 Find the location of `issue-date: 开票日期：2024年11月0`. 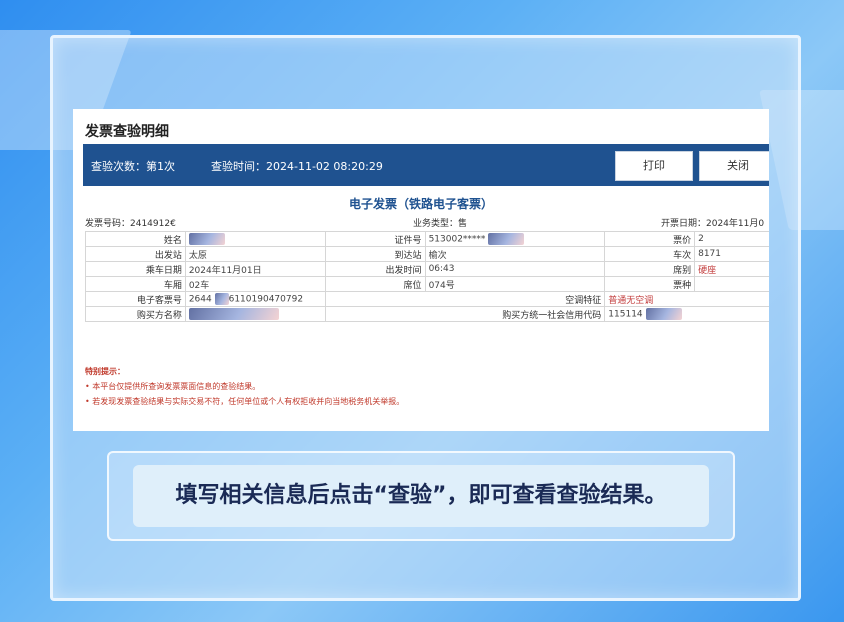

issue-date: 开票日期：2024年11月0 is located at coordinates (713, 224).